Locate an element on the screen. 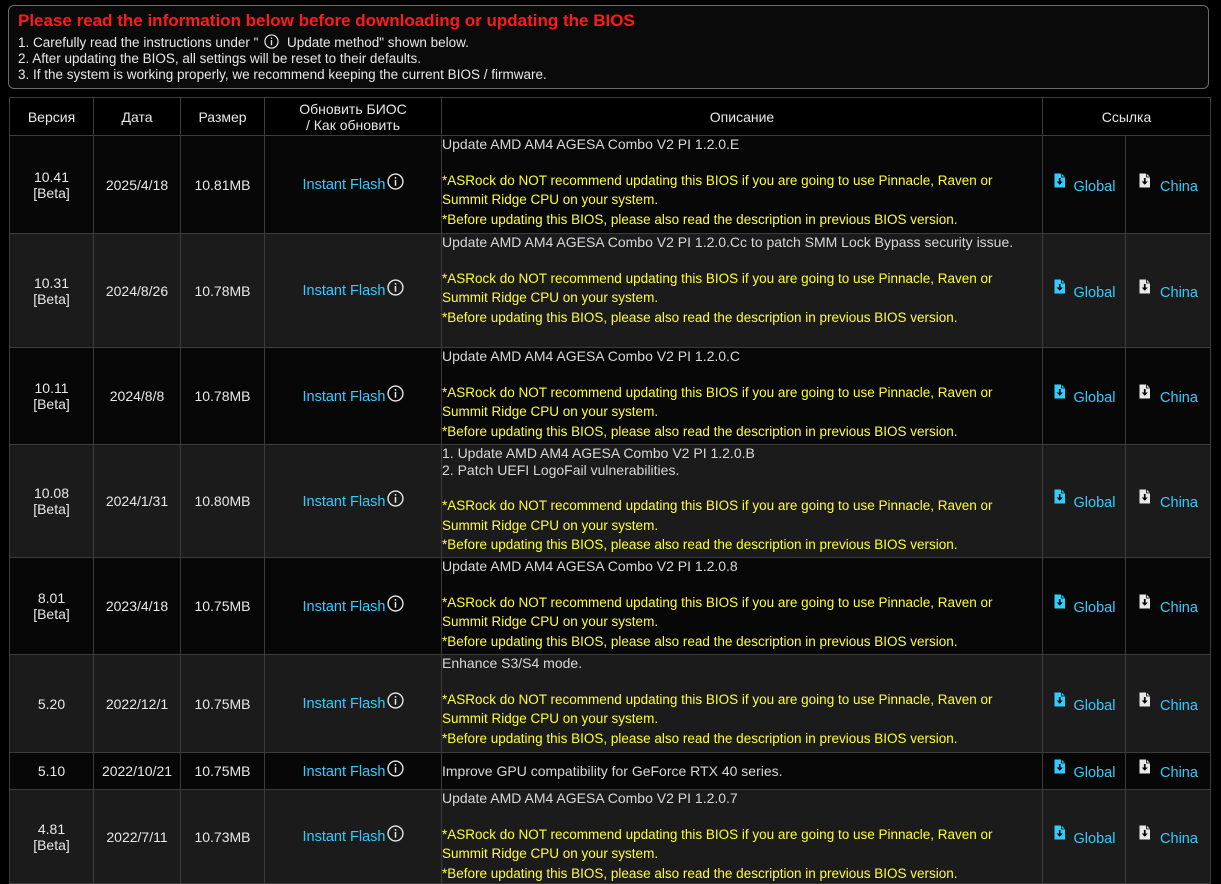 The image size is (1221, 884). size-cell: 10.75MB is located at coordinates (222, 771).